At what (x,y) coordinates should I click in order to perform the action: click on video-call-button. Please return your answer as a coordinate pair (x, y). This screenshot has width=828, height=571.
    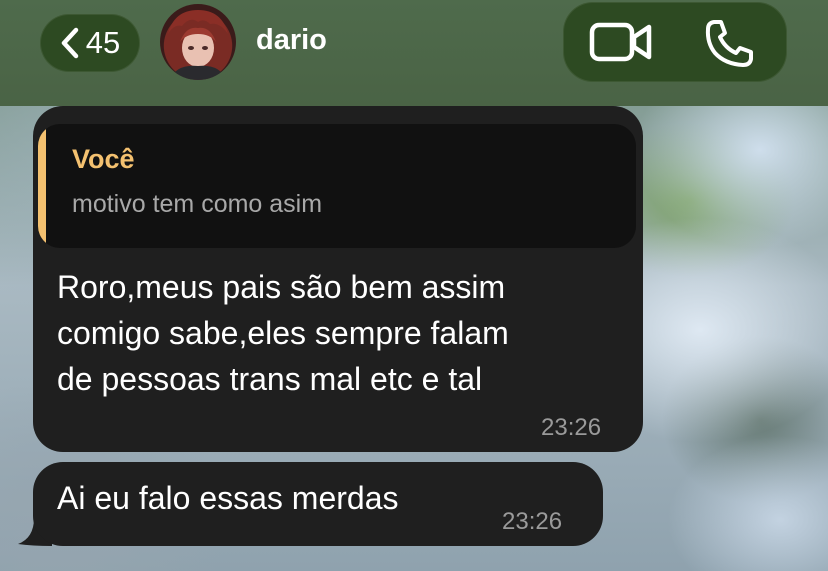
    Looking at the image, I should click on (621, 42).